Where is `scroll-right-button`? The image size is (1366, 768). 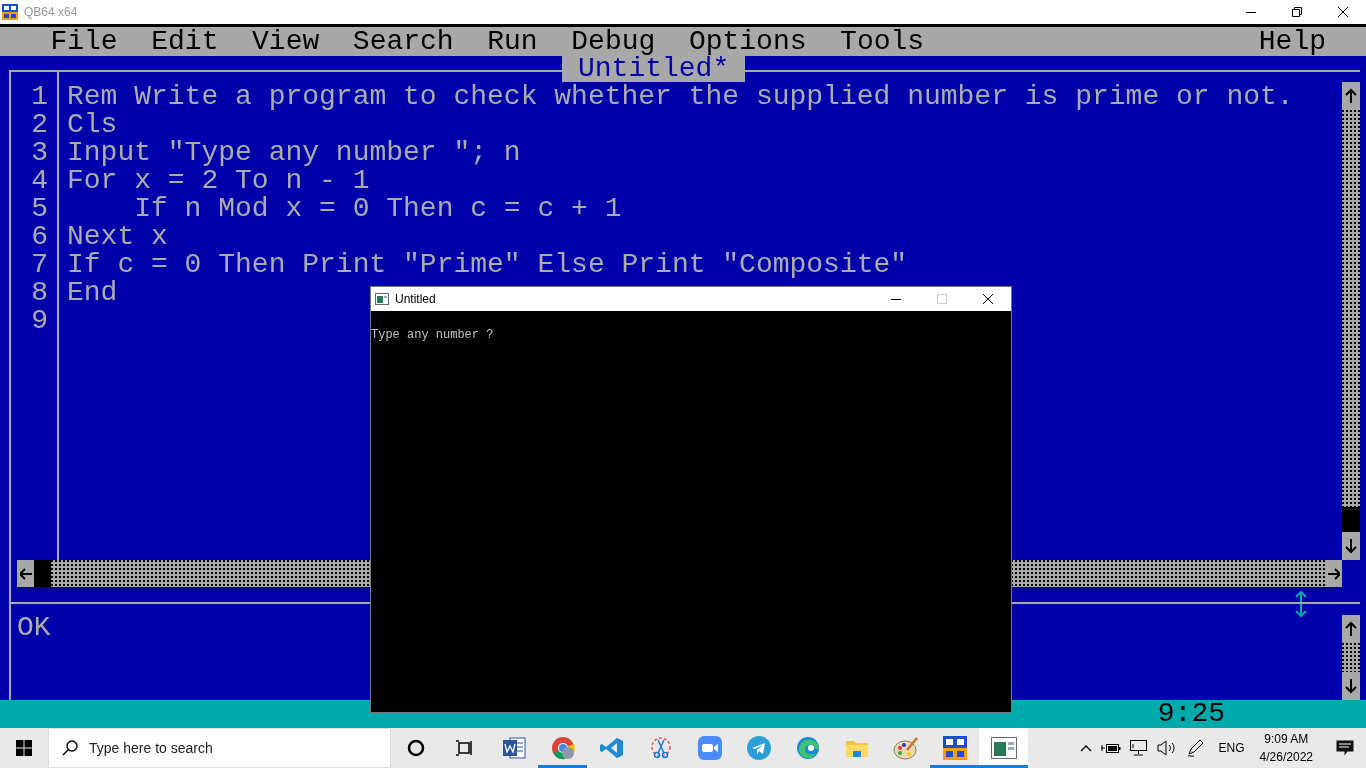 scroll-right-button is located at coordinates (1333, 573).